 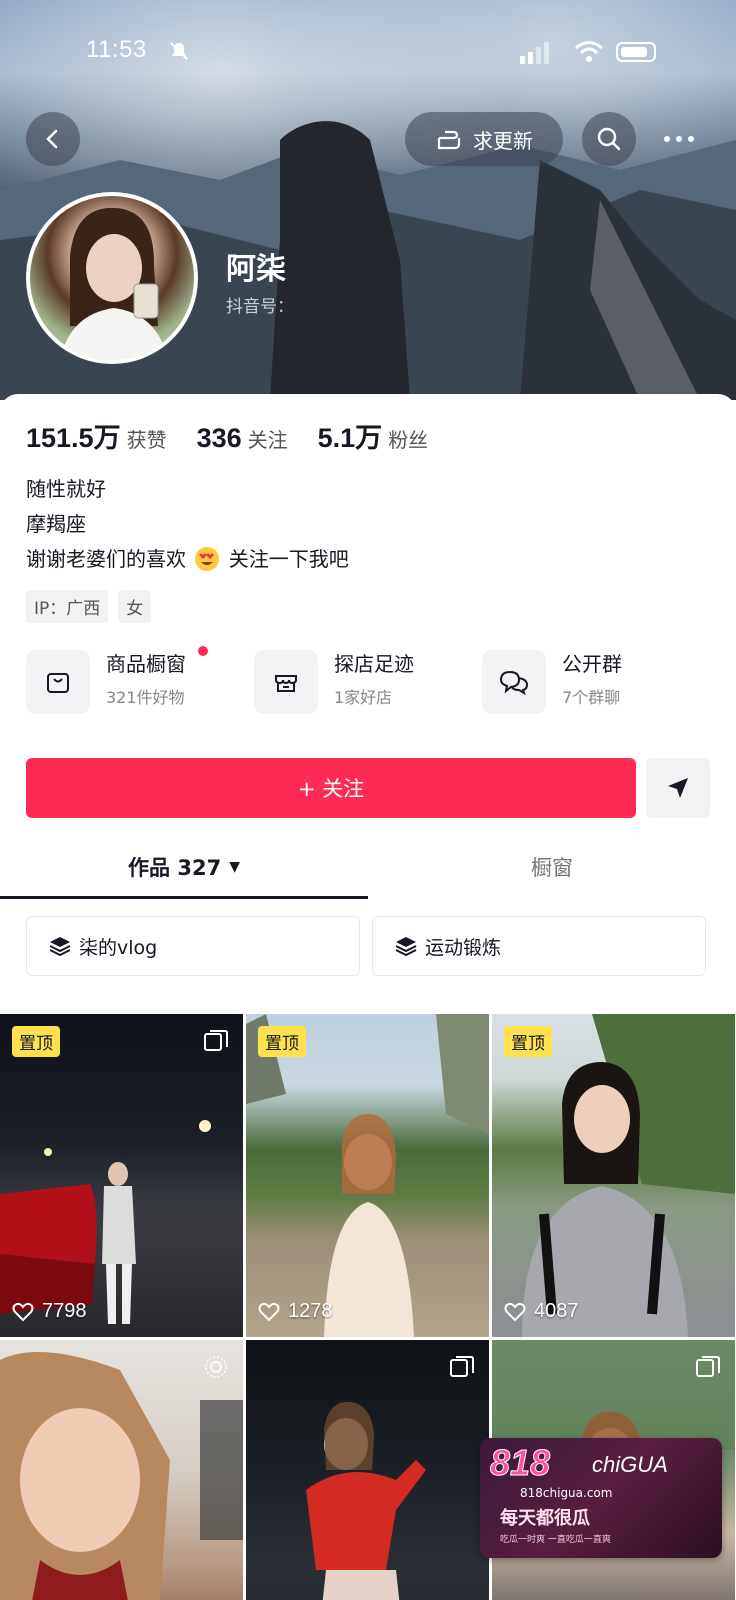 What do you see at coordinates (556, 1311) in the screenshot?
I see `like-count-value: 4087` at bounding box center [556, 1311].